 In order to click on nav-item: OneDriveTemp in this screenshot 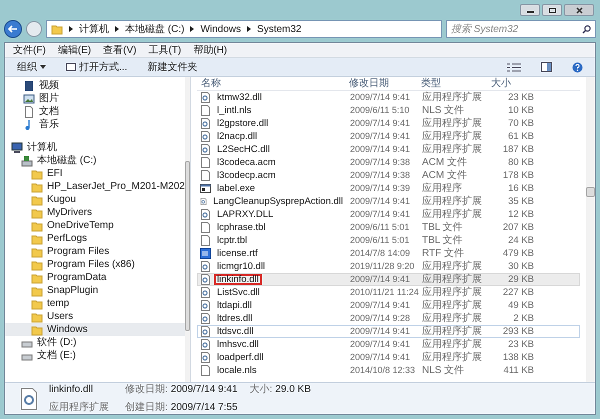, I will do `click(95, 225)`.